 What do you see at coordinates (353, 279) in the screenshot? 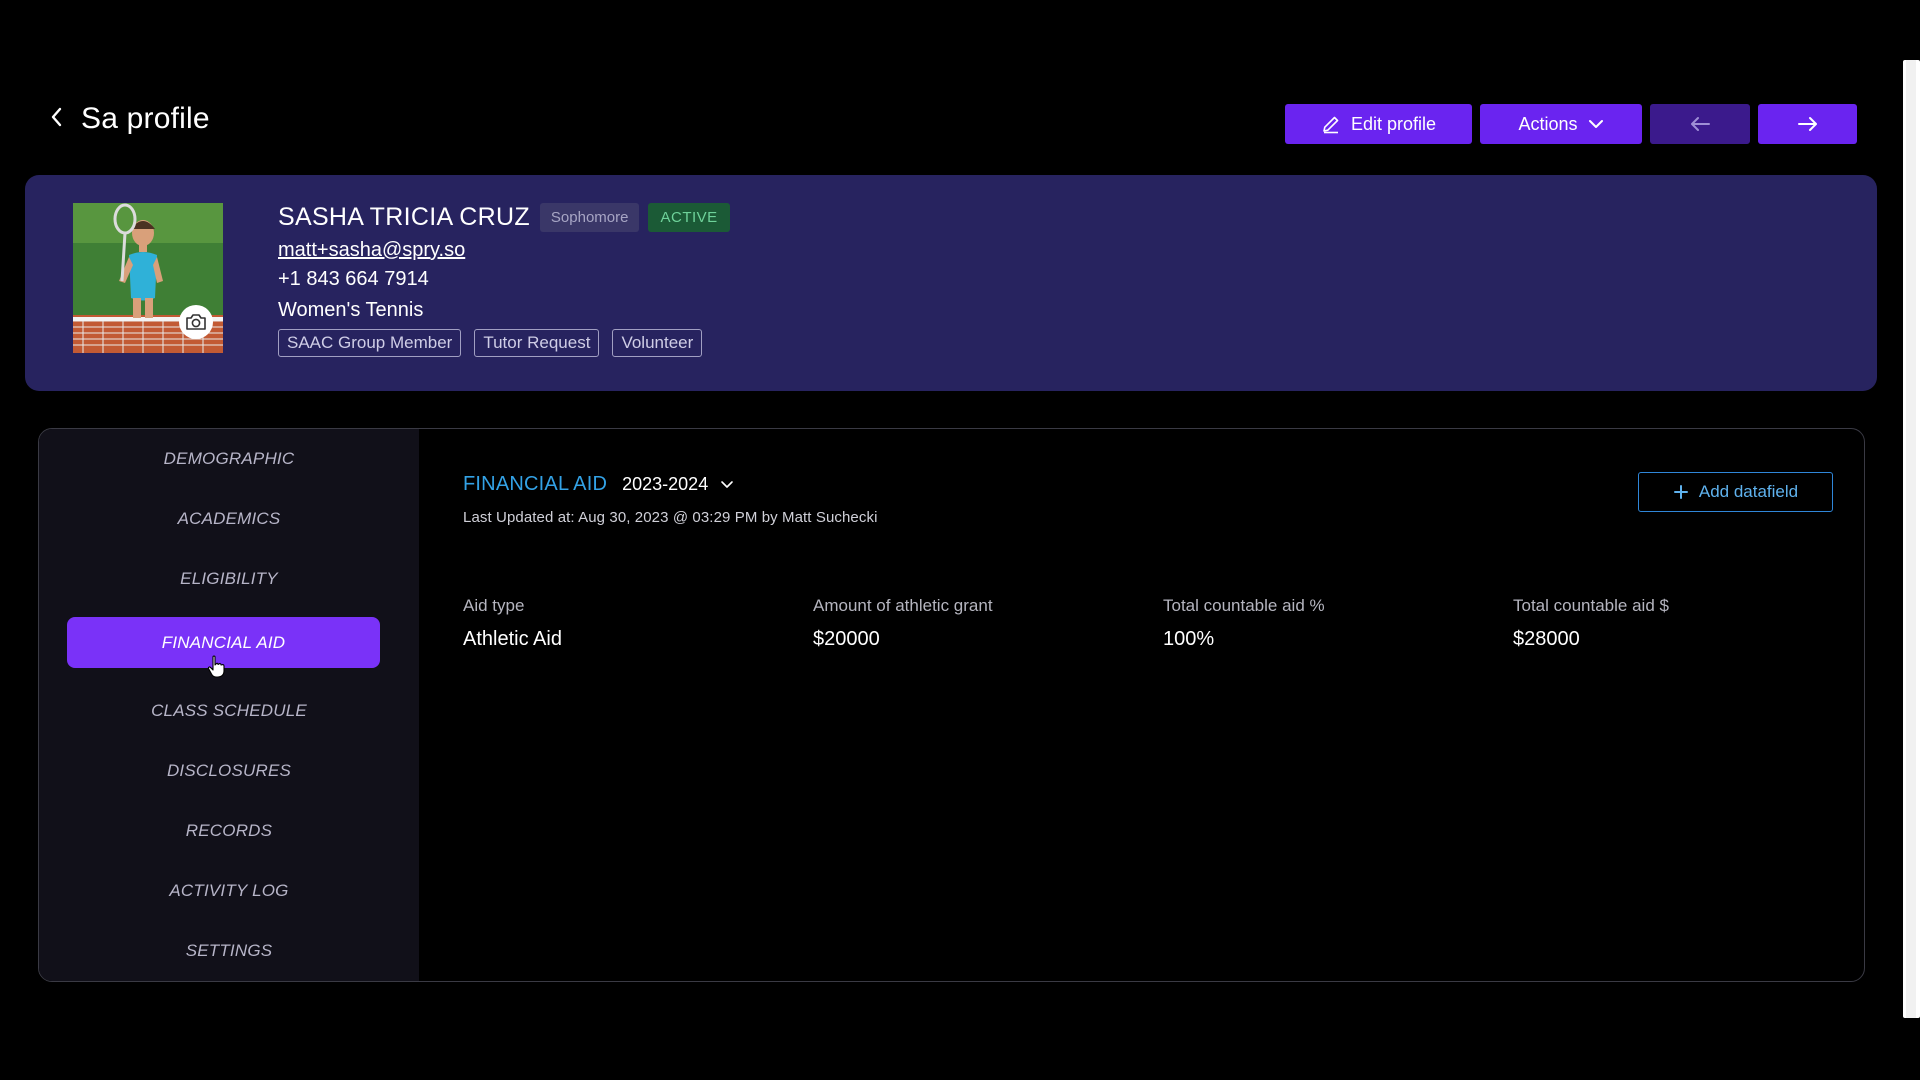
I see `phone-number: +1 843 664 7914` at bounding box center [353, 279].